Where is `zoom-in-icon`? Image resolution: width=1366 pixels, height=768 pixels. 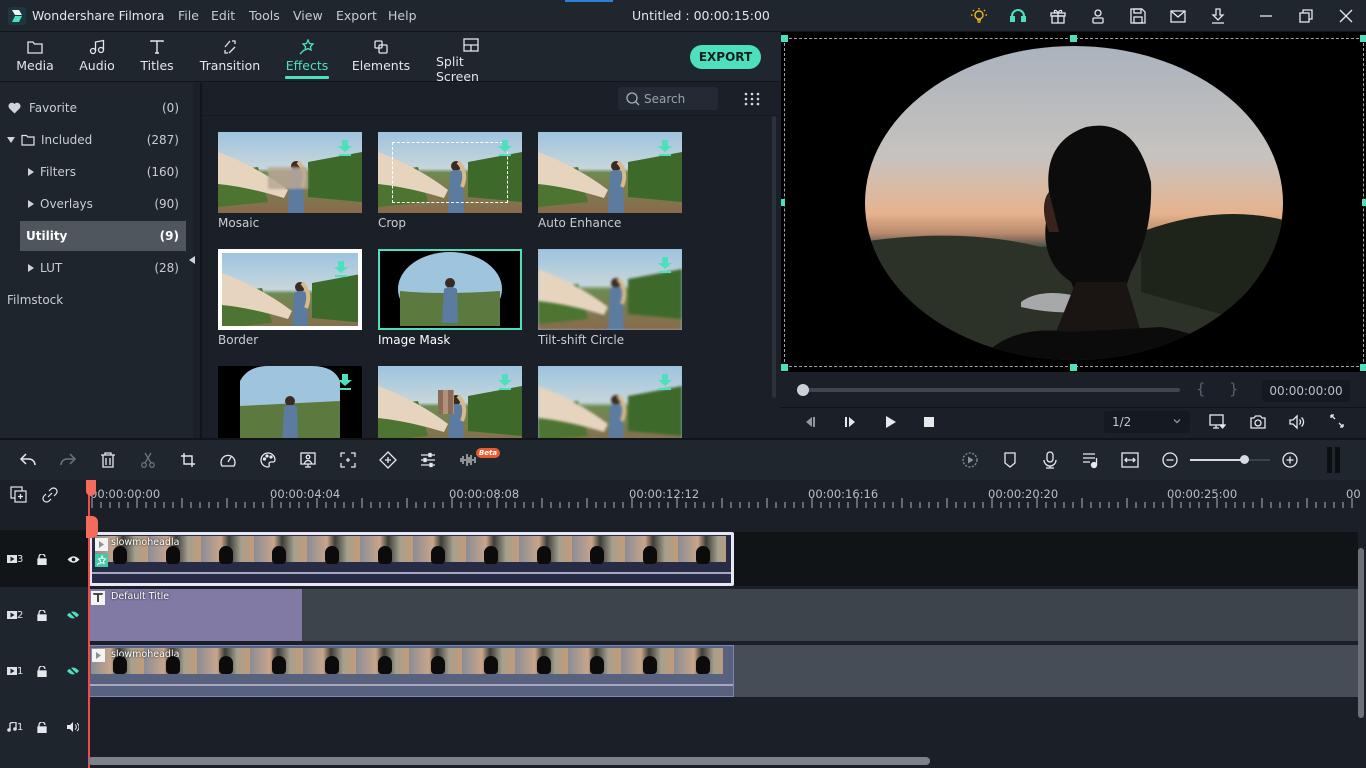 zoom-in-icon is located at coordinates (1290, 460).